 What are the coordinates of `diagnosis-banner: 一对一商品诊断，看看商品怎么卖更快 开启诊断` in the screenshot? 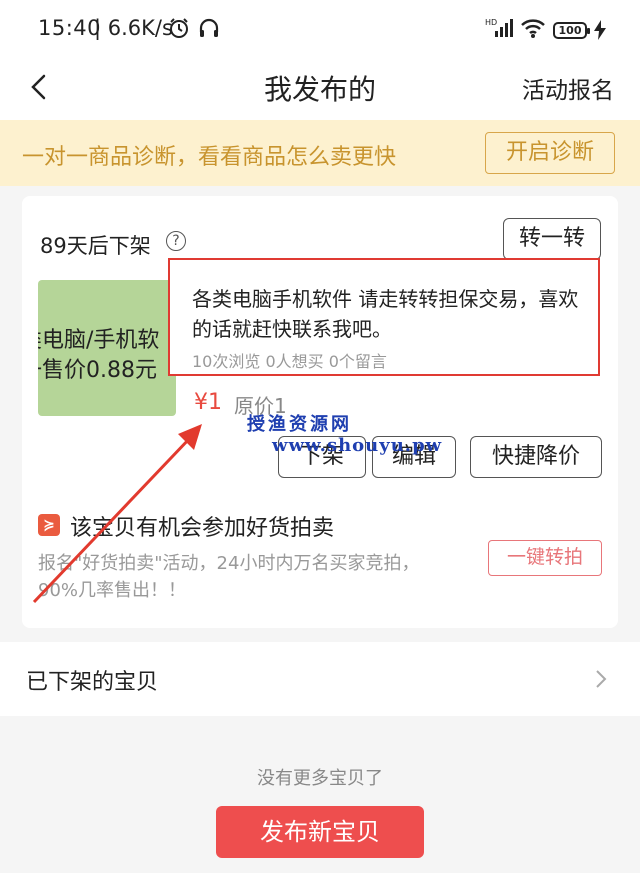 It's located at (320, 153).